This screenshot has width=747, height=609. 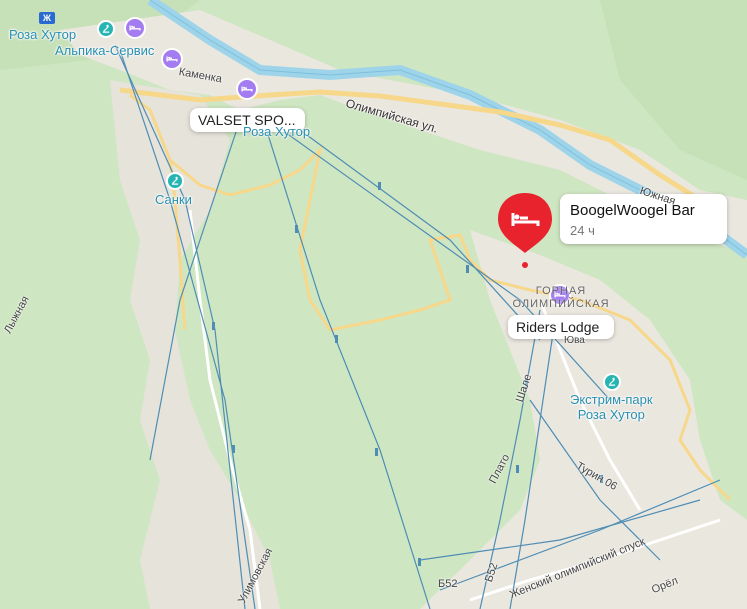 I want to click on railway-station-icon: Ж, so click(x=47, y=18).